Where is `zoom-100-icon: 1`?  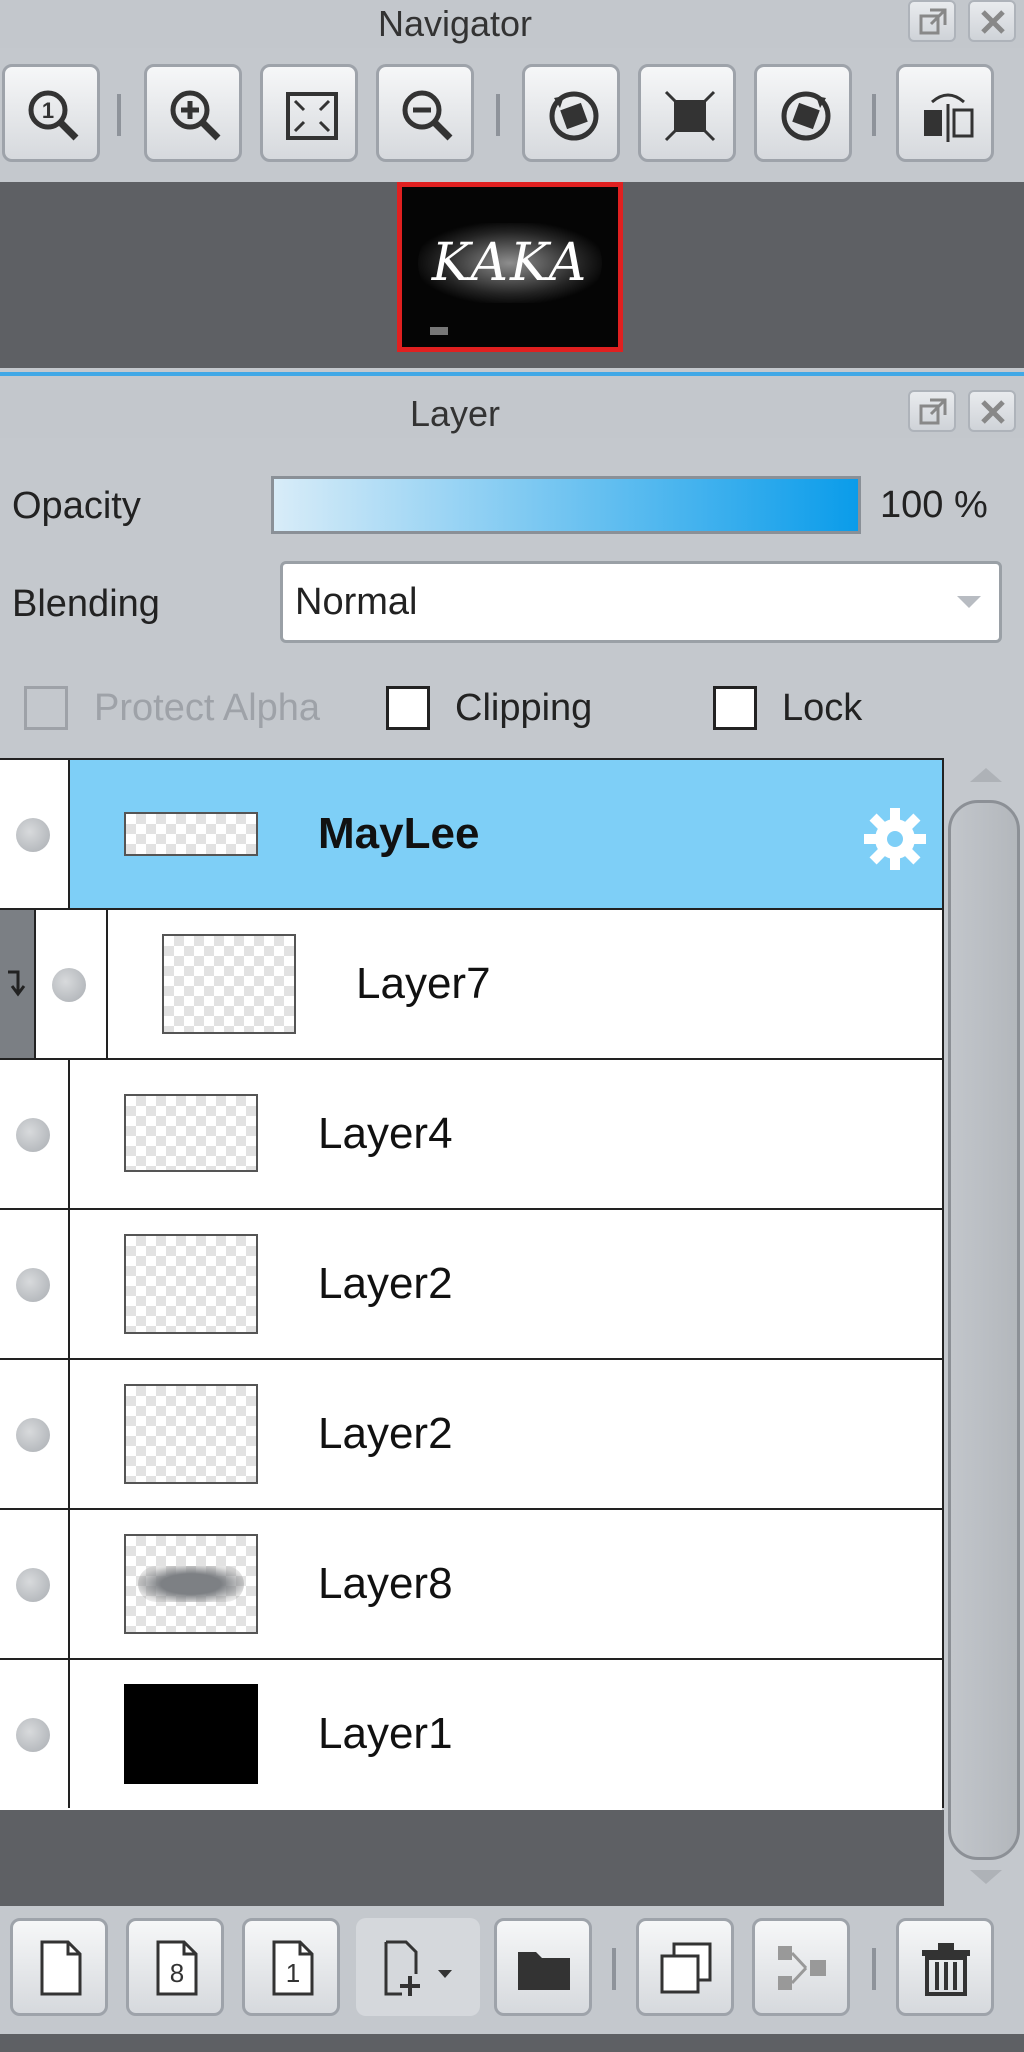
zoom-100-icon: 1 is located at coordinates (53, 115).